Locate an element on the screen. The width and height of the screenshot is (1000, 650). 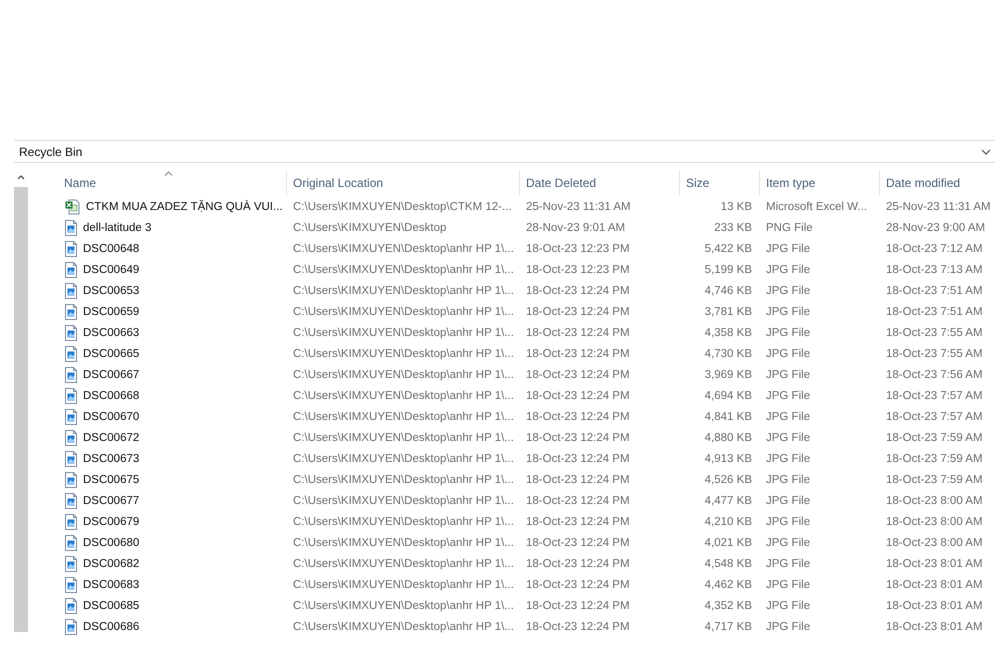
column-header: Size is located at coordinates (719, 183).